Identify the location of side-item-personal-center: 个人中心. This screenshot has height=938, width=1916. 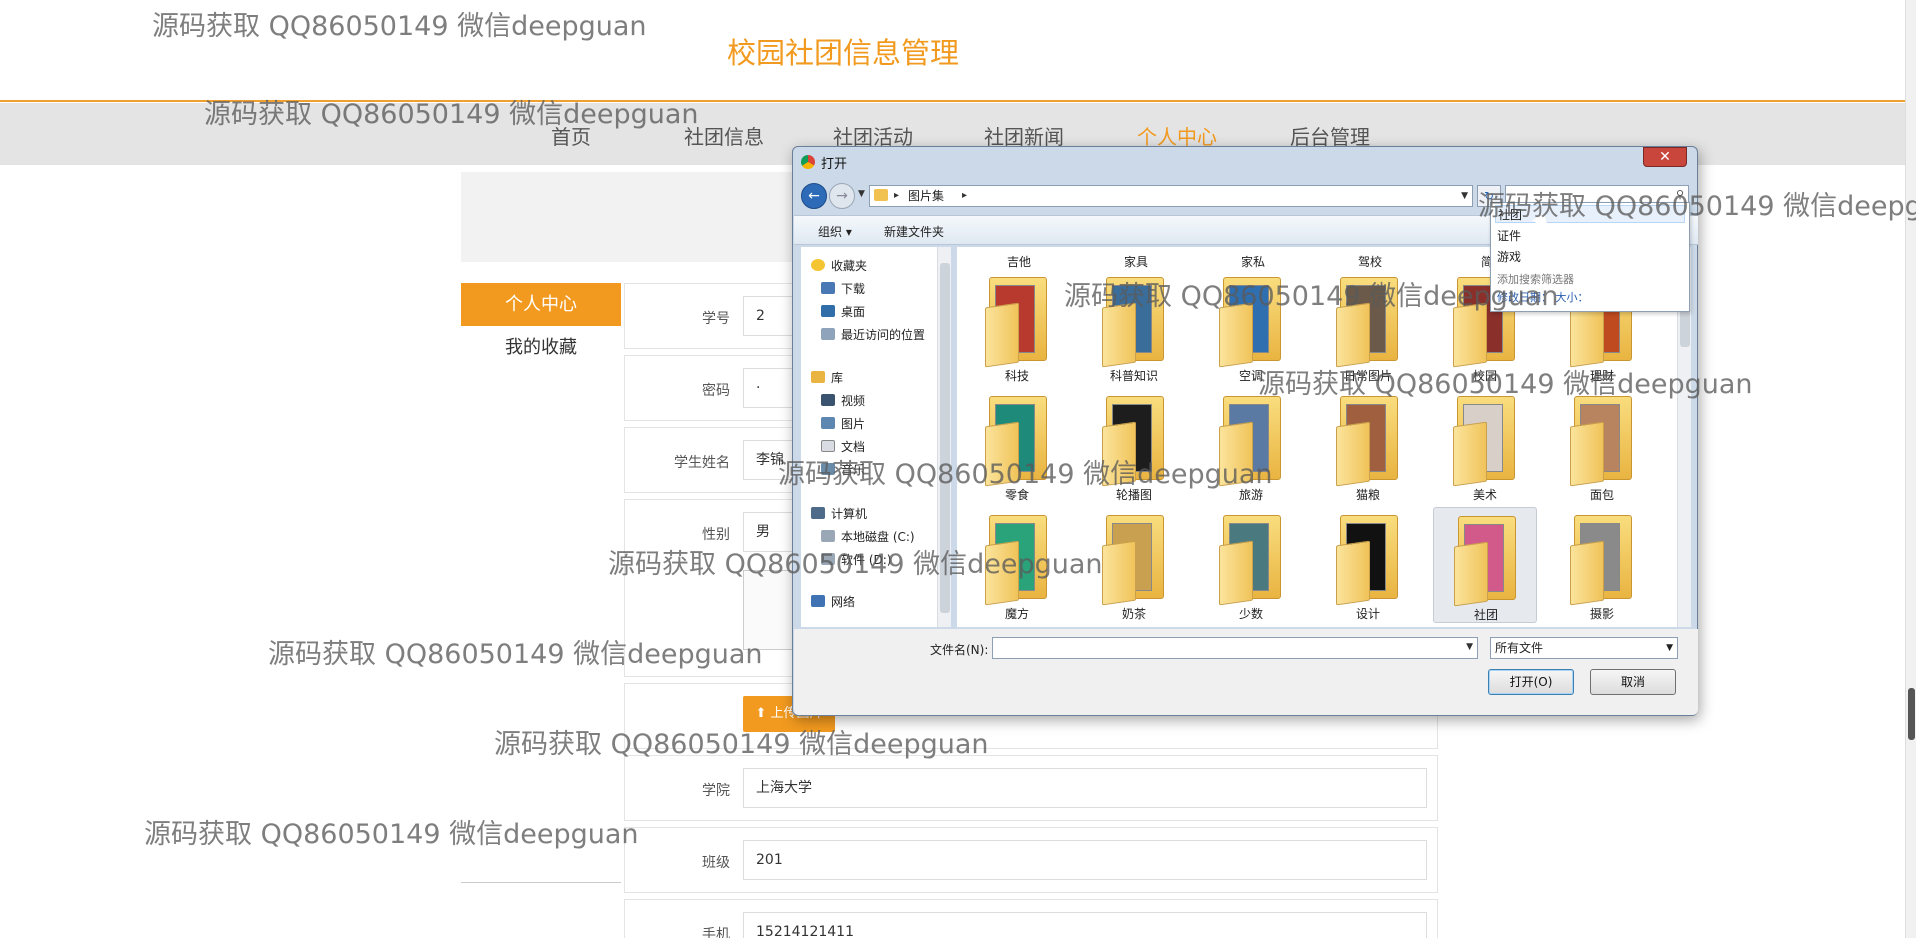
(541, 304).